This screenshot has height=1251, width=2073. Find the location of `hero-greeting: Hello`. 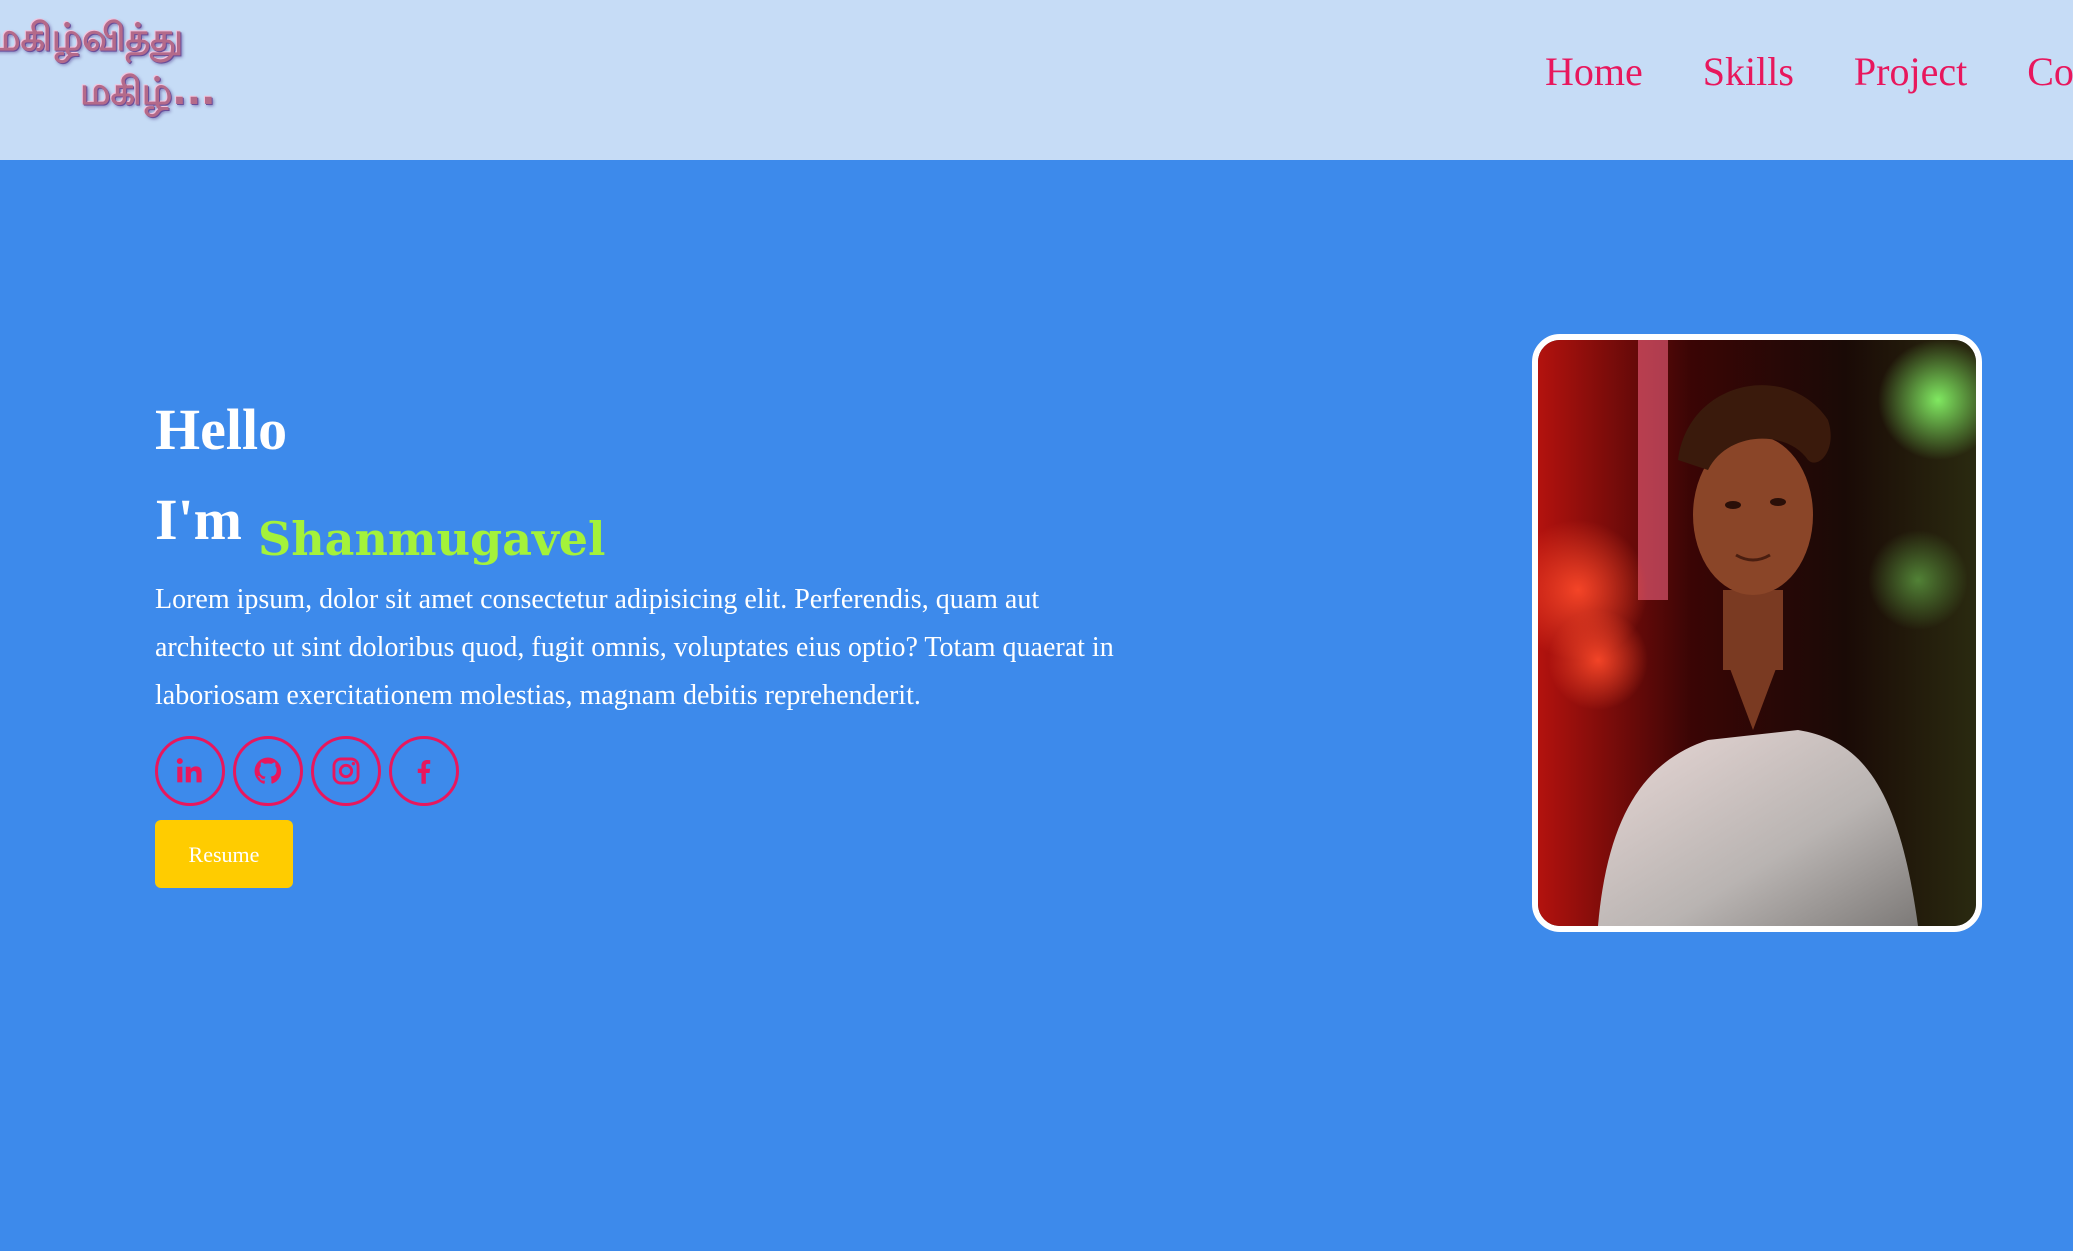

hero-greeting: Hello is located at coordinates (221, 429).